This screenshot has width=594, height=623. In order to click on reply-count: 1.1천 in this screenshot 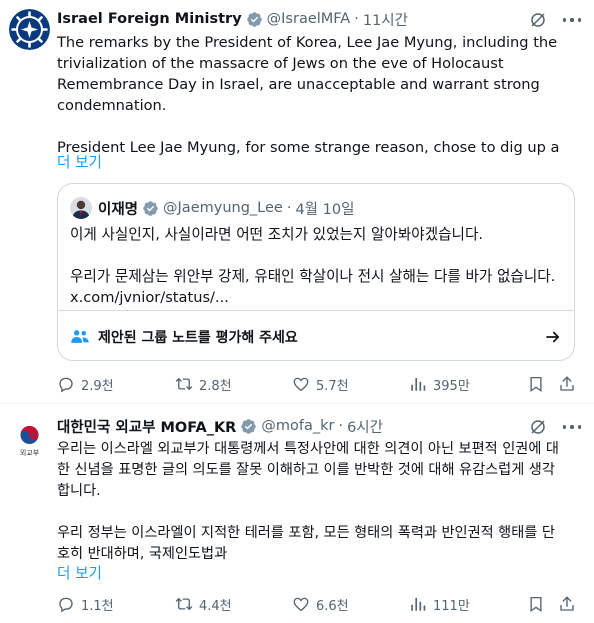, I will do `click(97, 606)`.